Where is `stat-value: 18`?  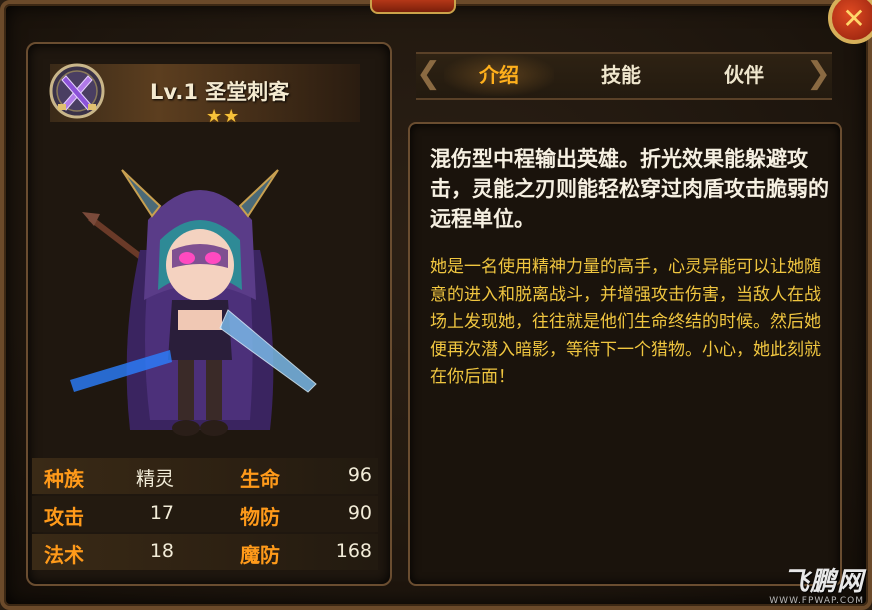 stat-value: 18 is located at coordinates (161, 551).